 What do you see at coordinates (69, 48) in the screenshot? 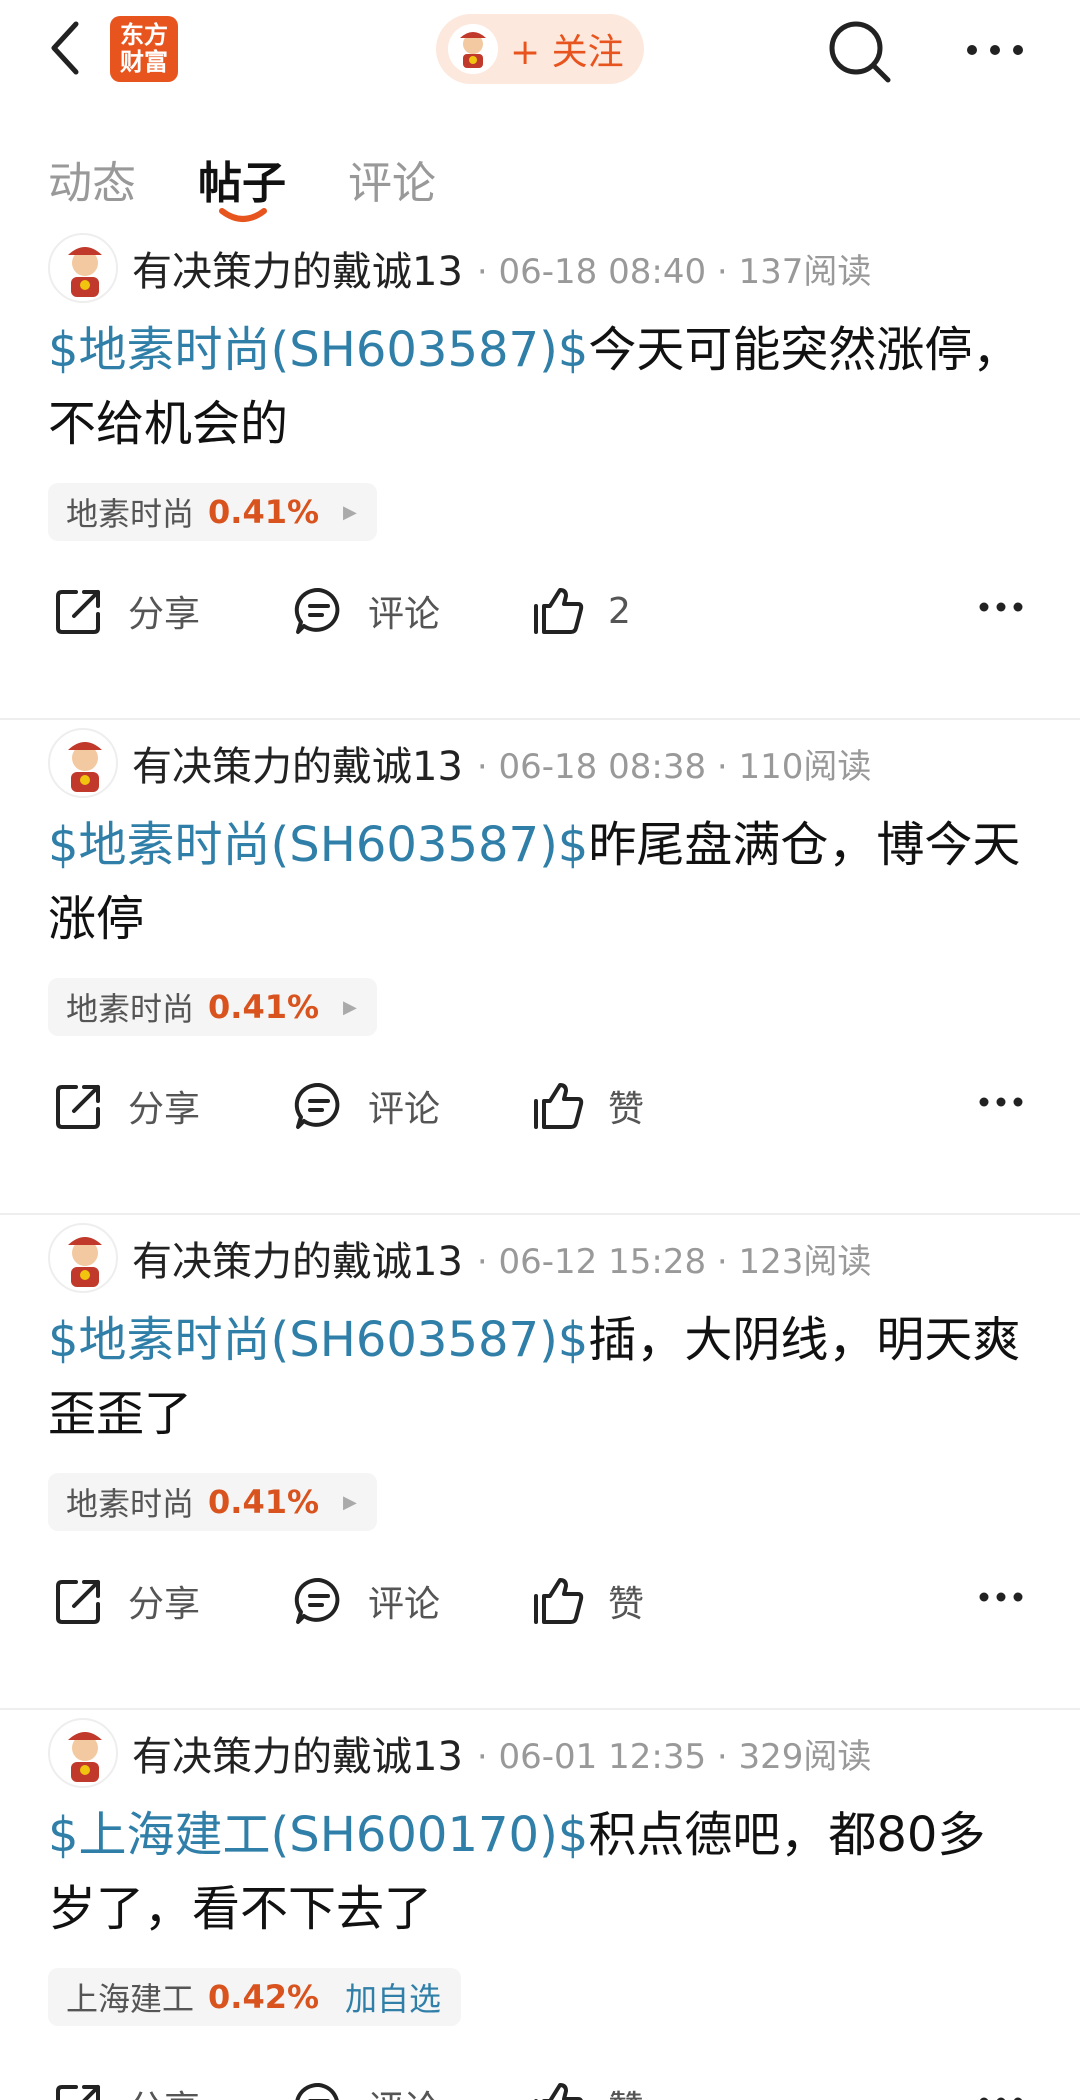
I see `back-arrow-icon` at bounding box center [69, 48].